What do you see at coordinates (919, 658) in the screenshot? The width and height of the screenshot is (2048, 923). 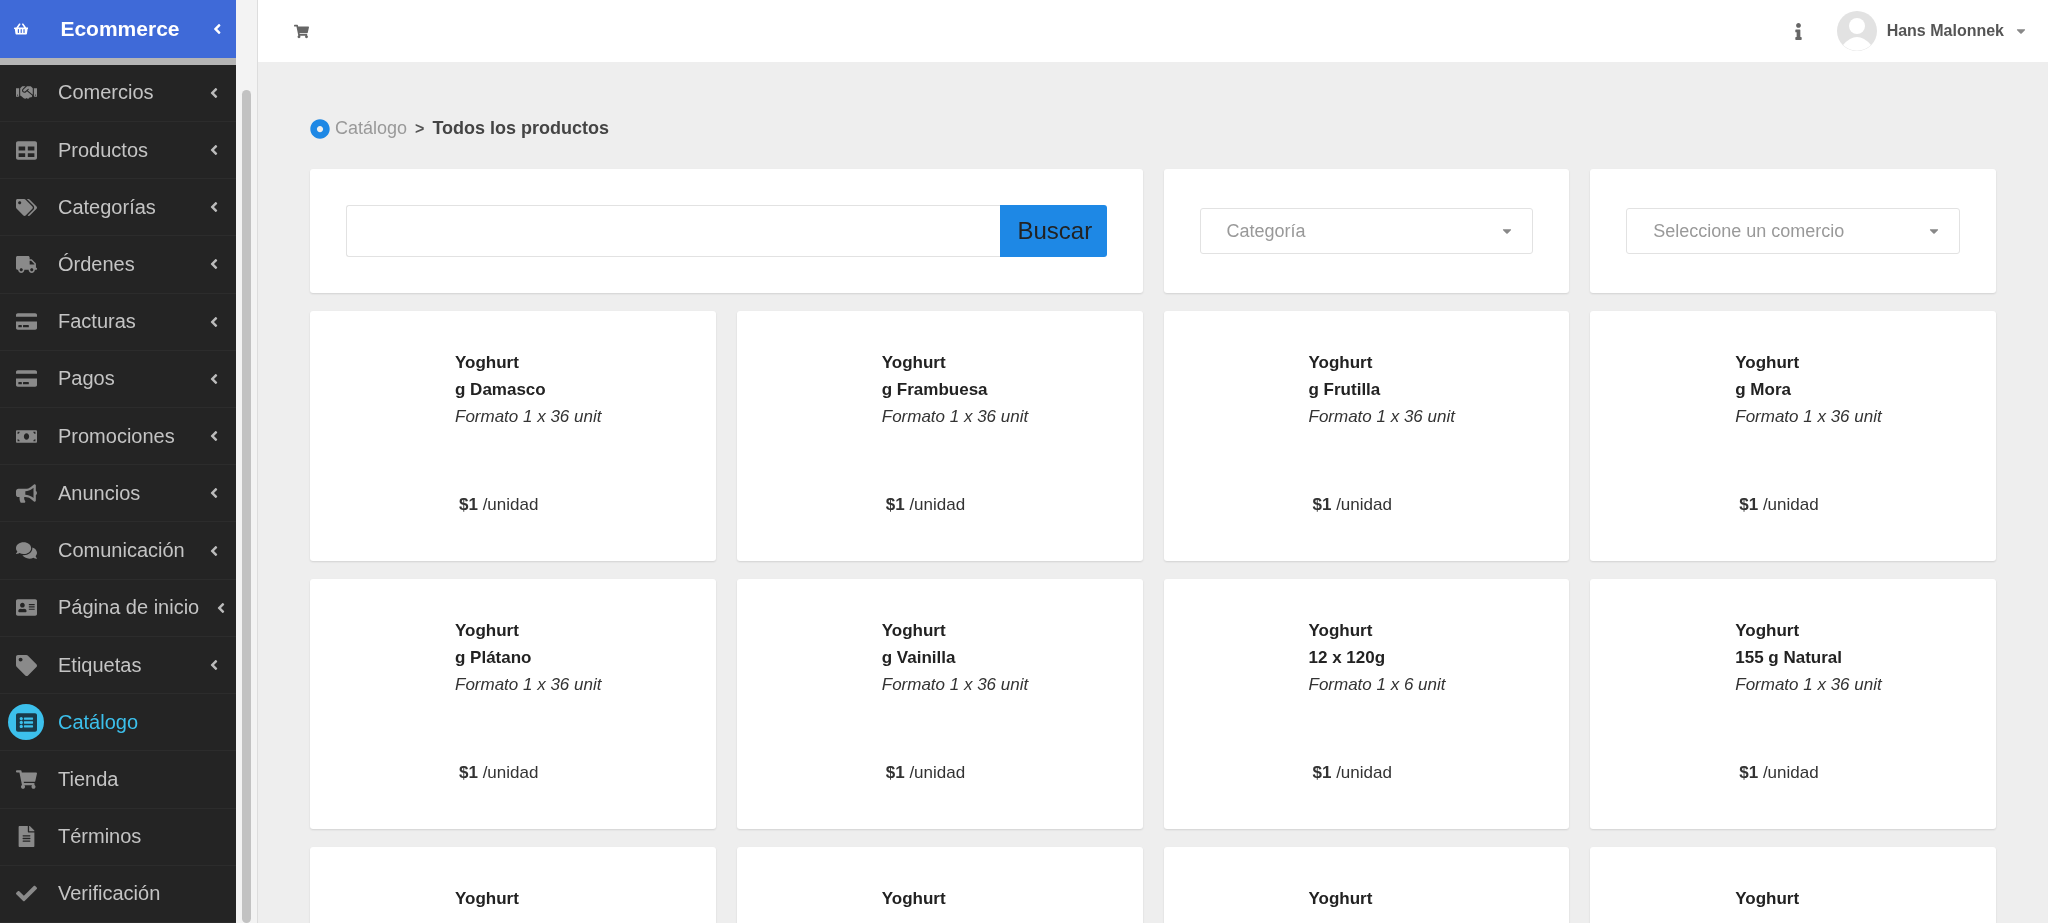 I see `product-name: g Vainilla` at bounding box center [919, 658].